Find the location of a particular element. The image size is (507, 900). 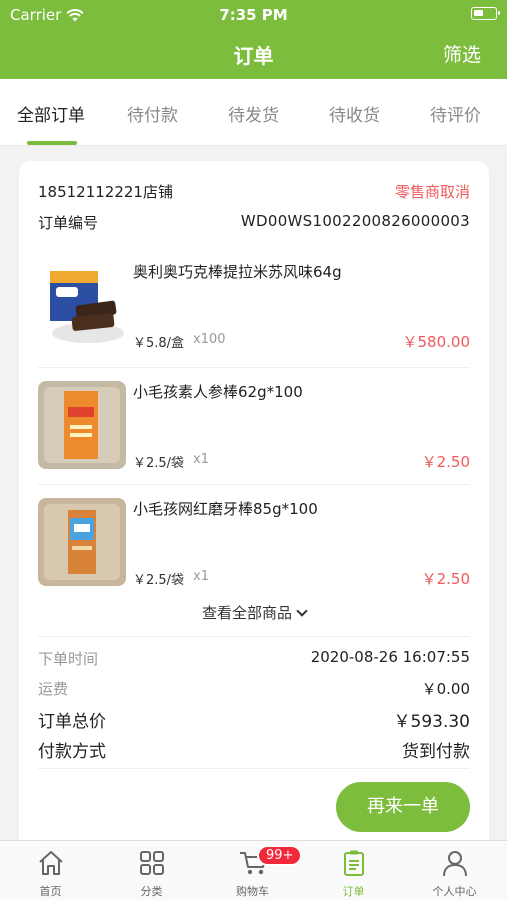

tabbar-label: 订单 is located at coordinates (353, 891).